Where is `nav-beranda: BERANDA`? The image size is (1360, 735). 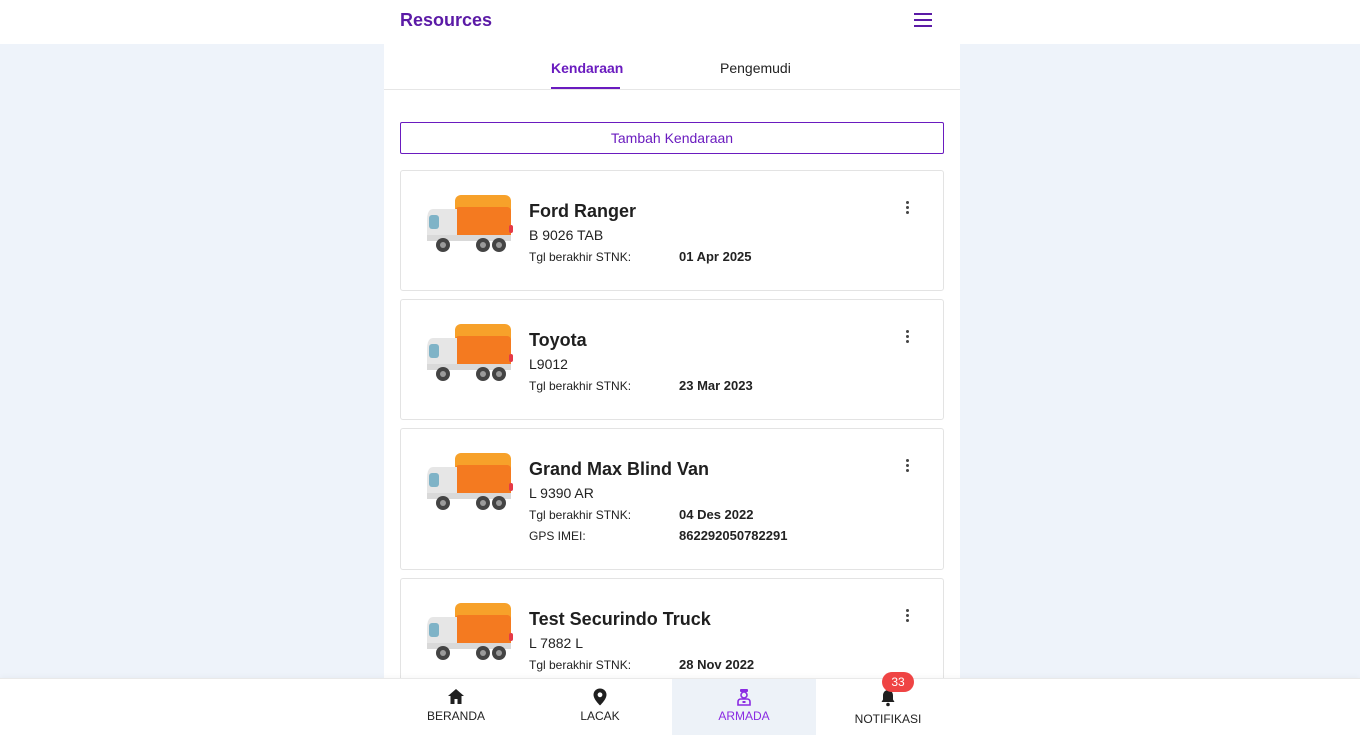 nav-beranda: BERANDA is located at coordinates (456, 707).